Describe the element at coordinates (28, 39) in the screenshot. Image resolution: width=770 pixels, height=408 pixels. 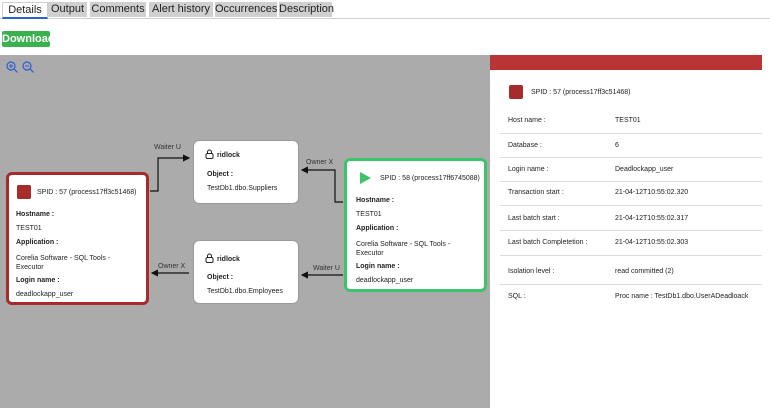
I see `download-button: Download` at that location.